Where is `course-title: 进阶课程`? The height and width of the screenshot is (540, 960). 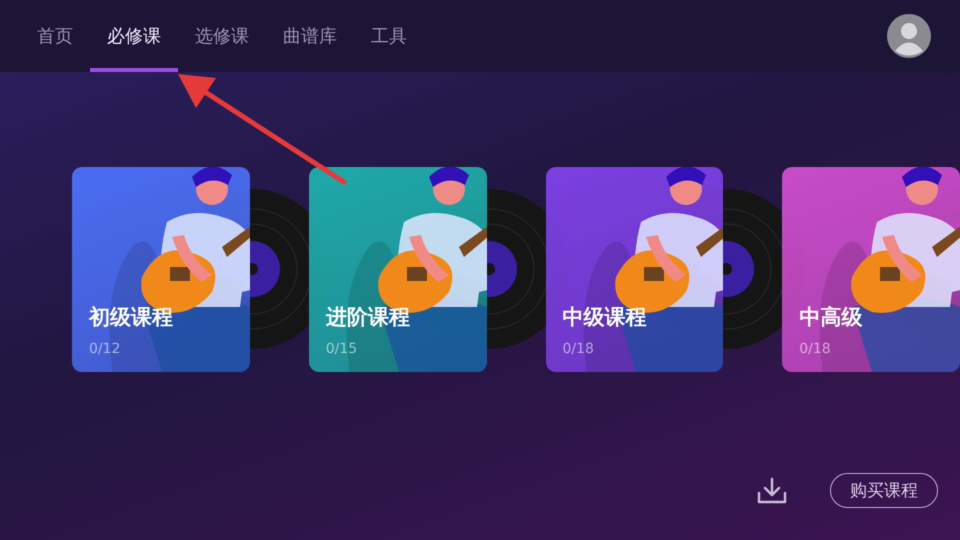
course-title: 进阶课程 is located at coordinates (368, 317).